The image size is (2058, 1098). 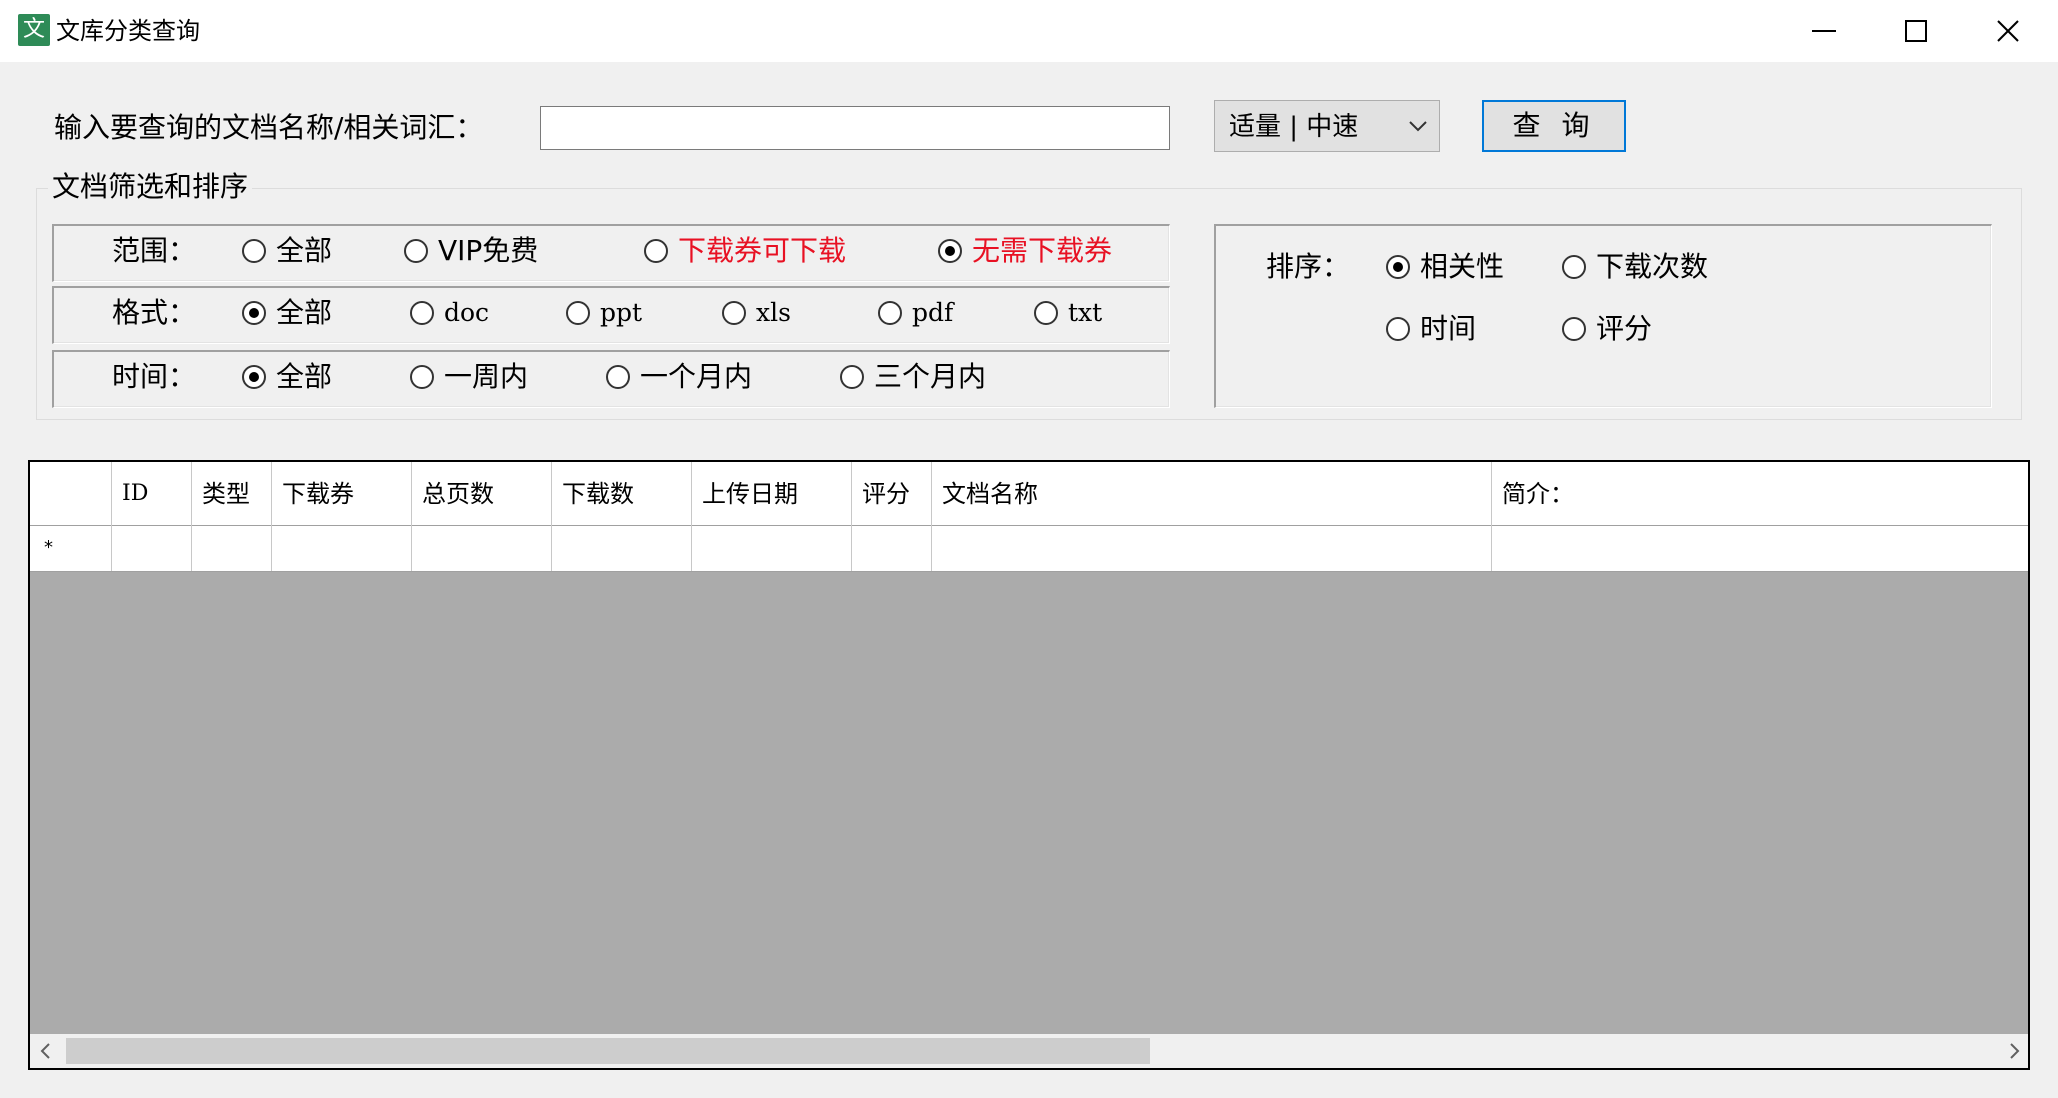 What do you see at coordinates (608, 1051) in the screenshot?
I see `scrollbar-thumb` at bounding box center [608, 1051].